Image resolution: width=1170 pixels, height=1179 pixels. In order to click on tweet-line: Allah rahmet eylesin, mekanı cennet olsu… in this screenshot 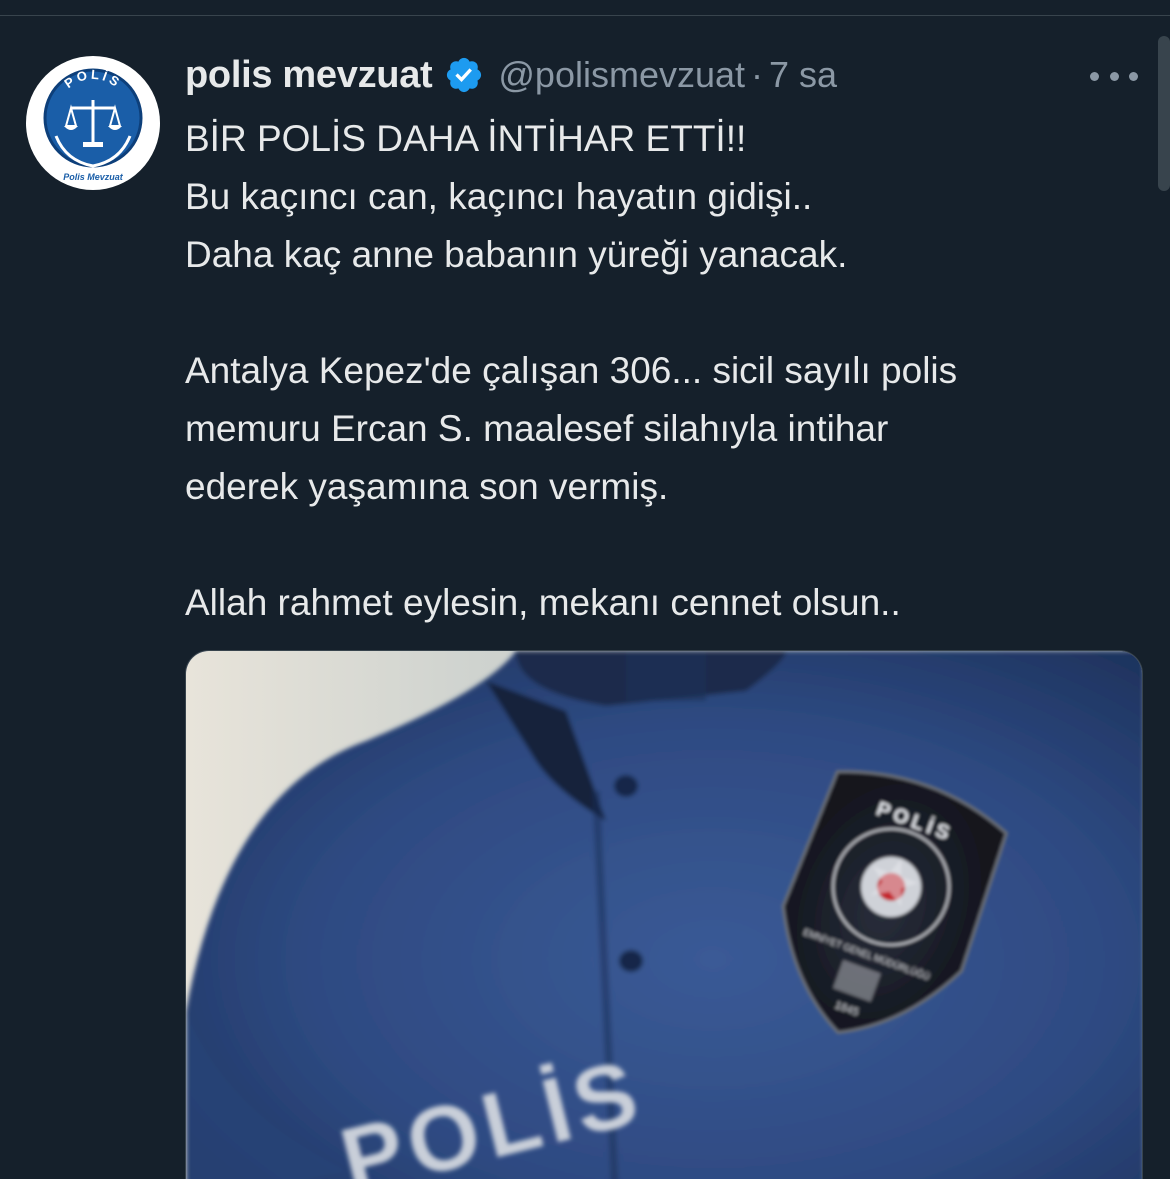, I will do `click(543, 602)`.